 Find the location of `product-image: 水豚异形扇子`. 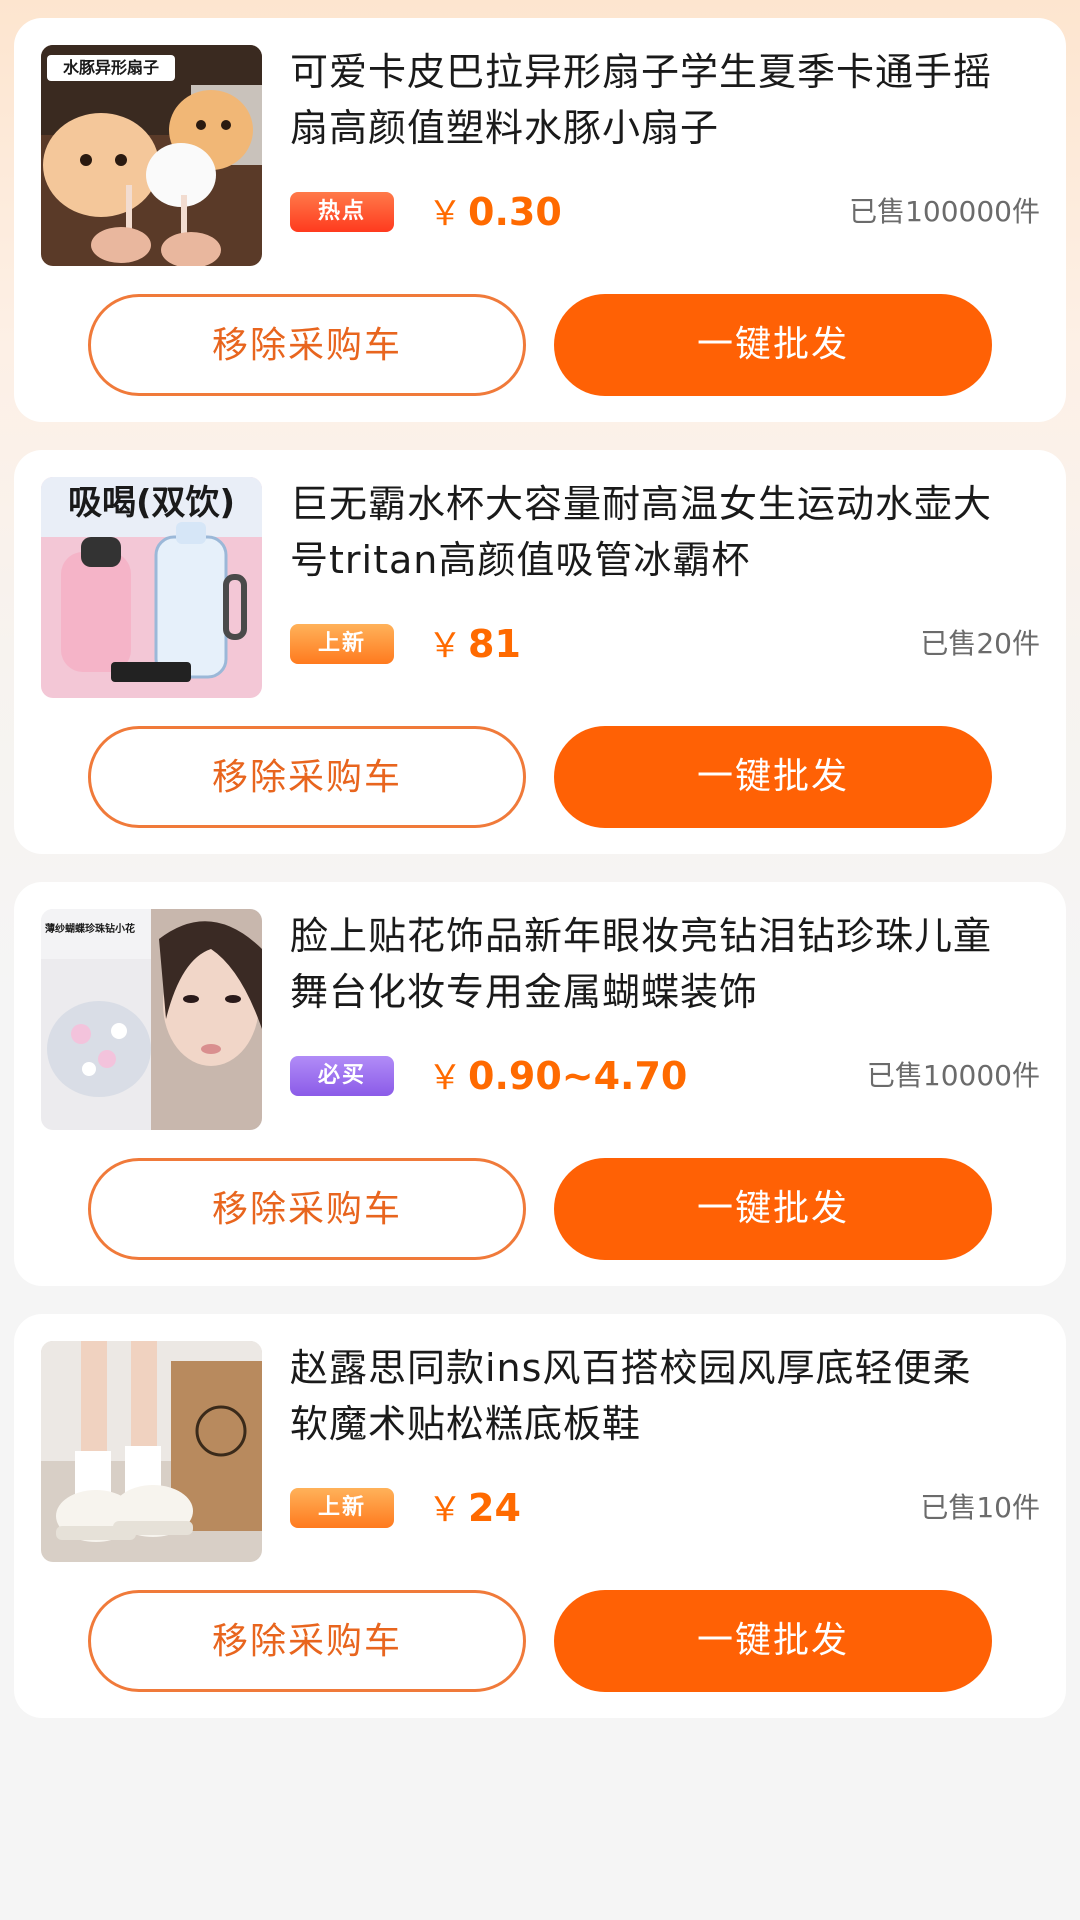

product-image: 水豚异形扇子 is located at coordinates (151, 155).